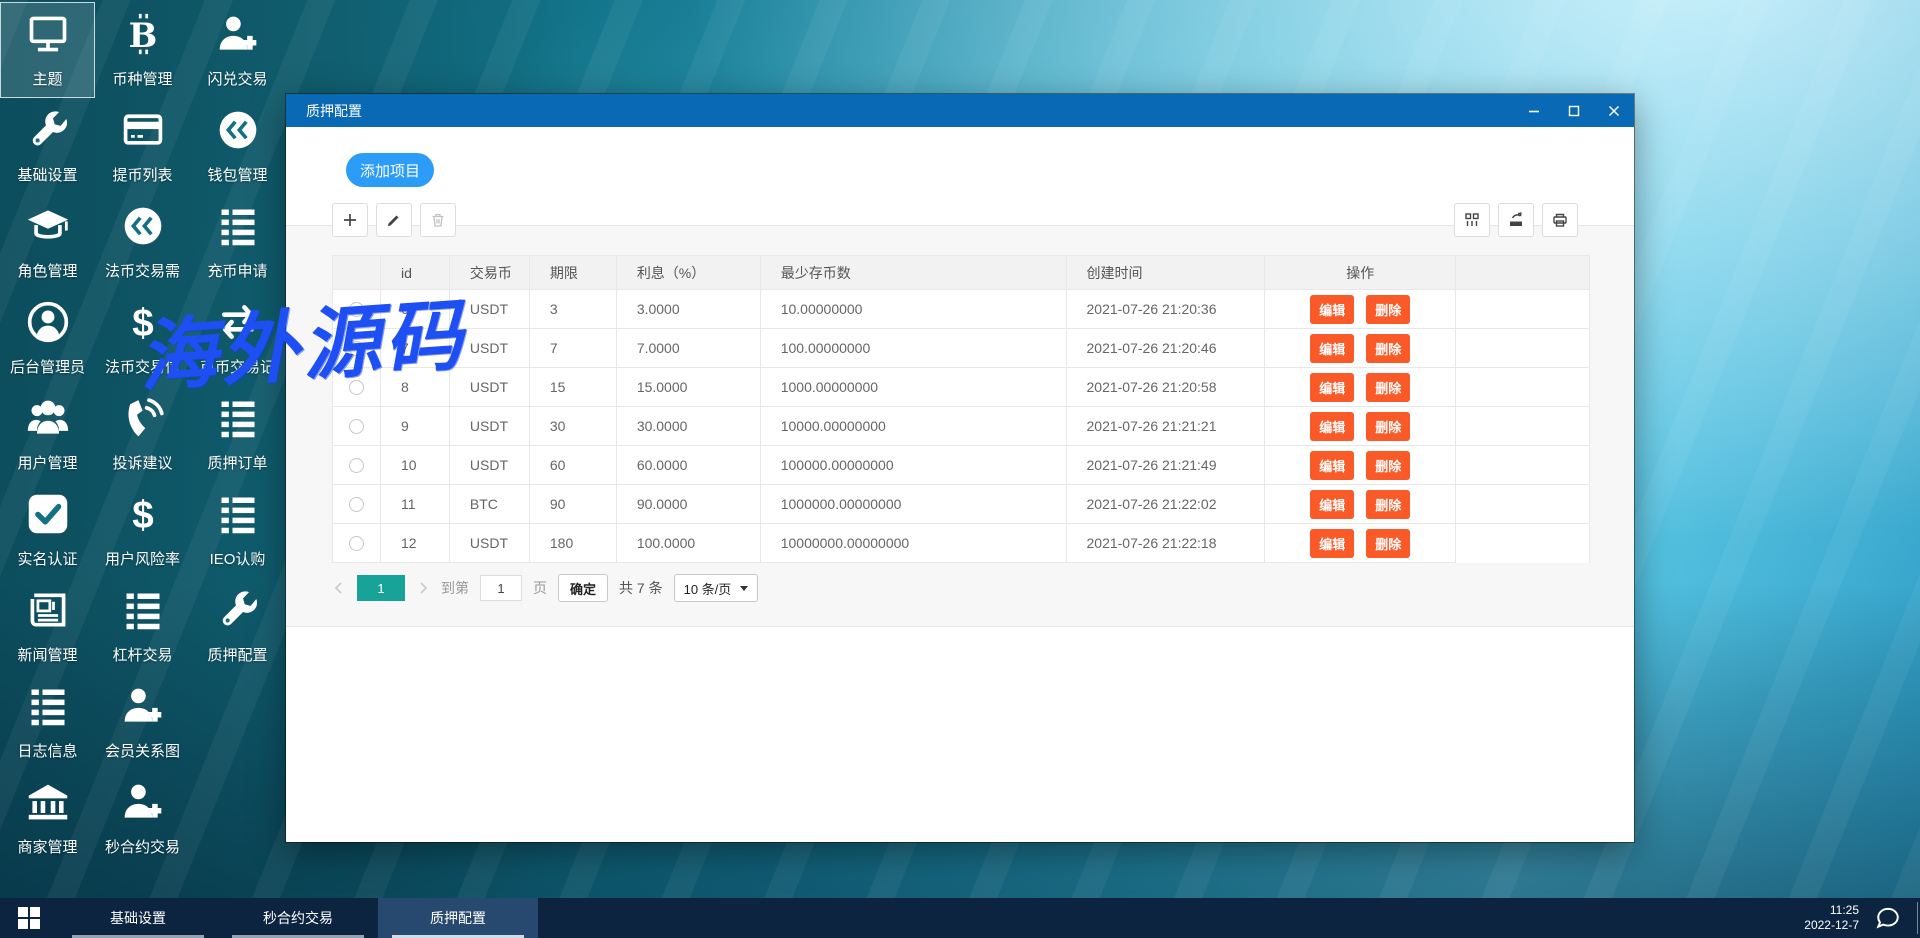 The width and height of the screenshot is (1920, 938). I want to click on next-page-button, so click(423, 588).